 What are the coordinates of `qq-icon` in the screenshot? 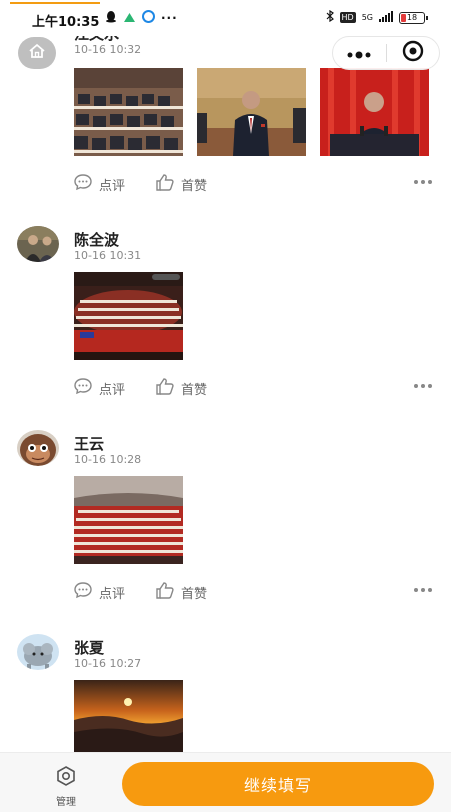 It's located at (111, 18).